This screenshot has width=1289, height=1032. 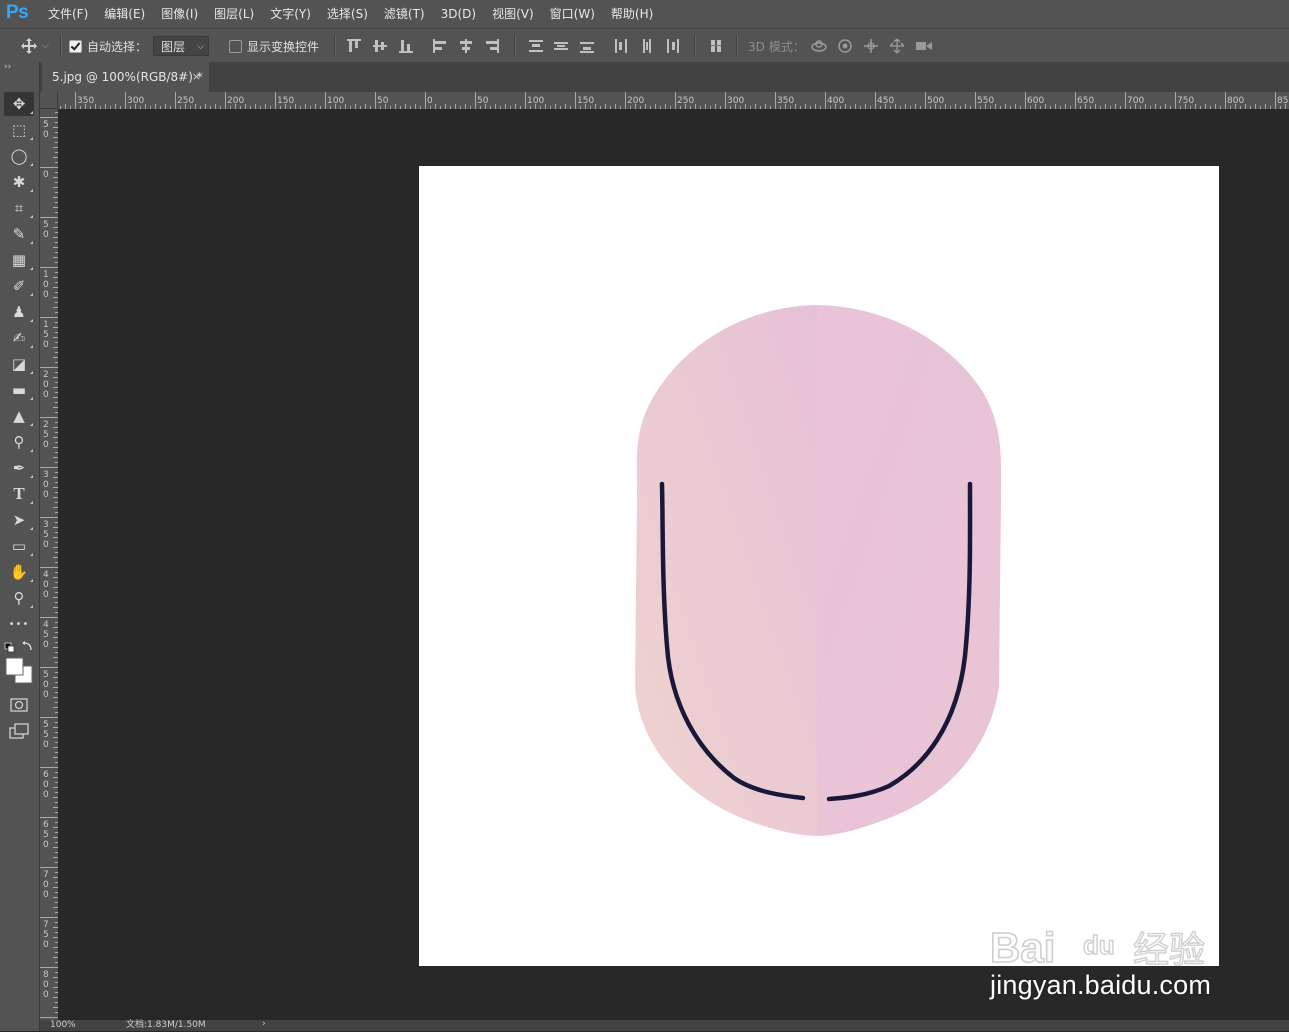 I want to click on chevron-right-icon: ›, so click(x=264, y=1024).